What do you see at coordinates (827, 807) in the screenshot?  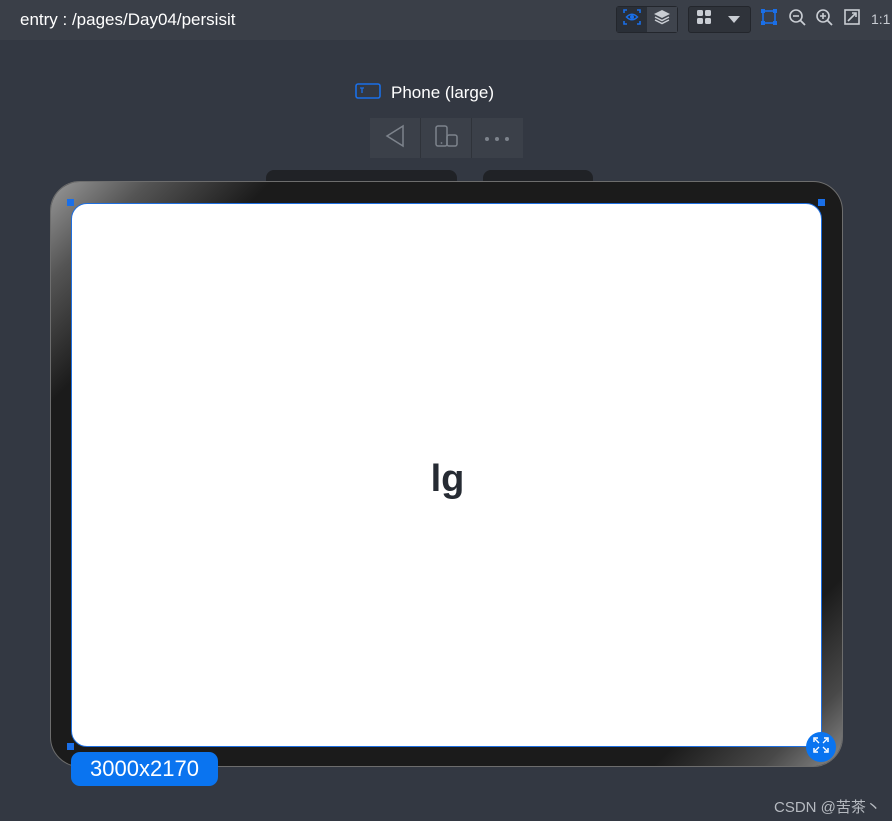 I see `watermark: CSDN @苦茶丶` at bounding box center [827, 807].